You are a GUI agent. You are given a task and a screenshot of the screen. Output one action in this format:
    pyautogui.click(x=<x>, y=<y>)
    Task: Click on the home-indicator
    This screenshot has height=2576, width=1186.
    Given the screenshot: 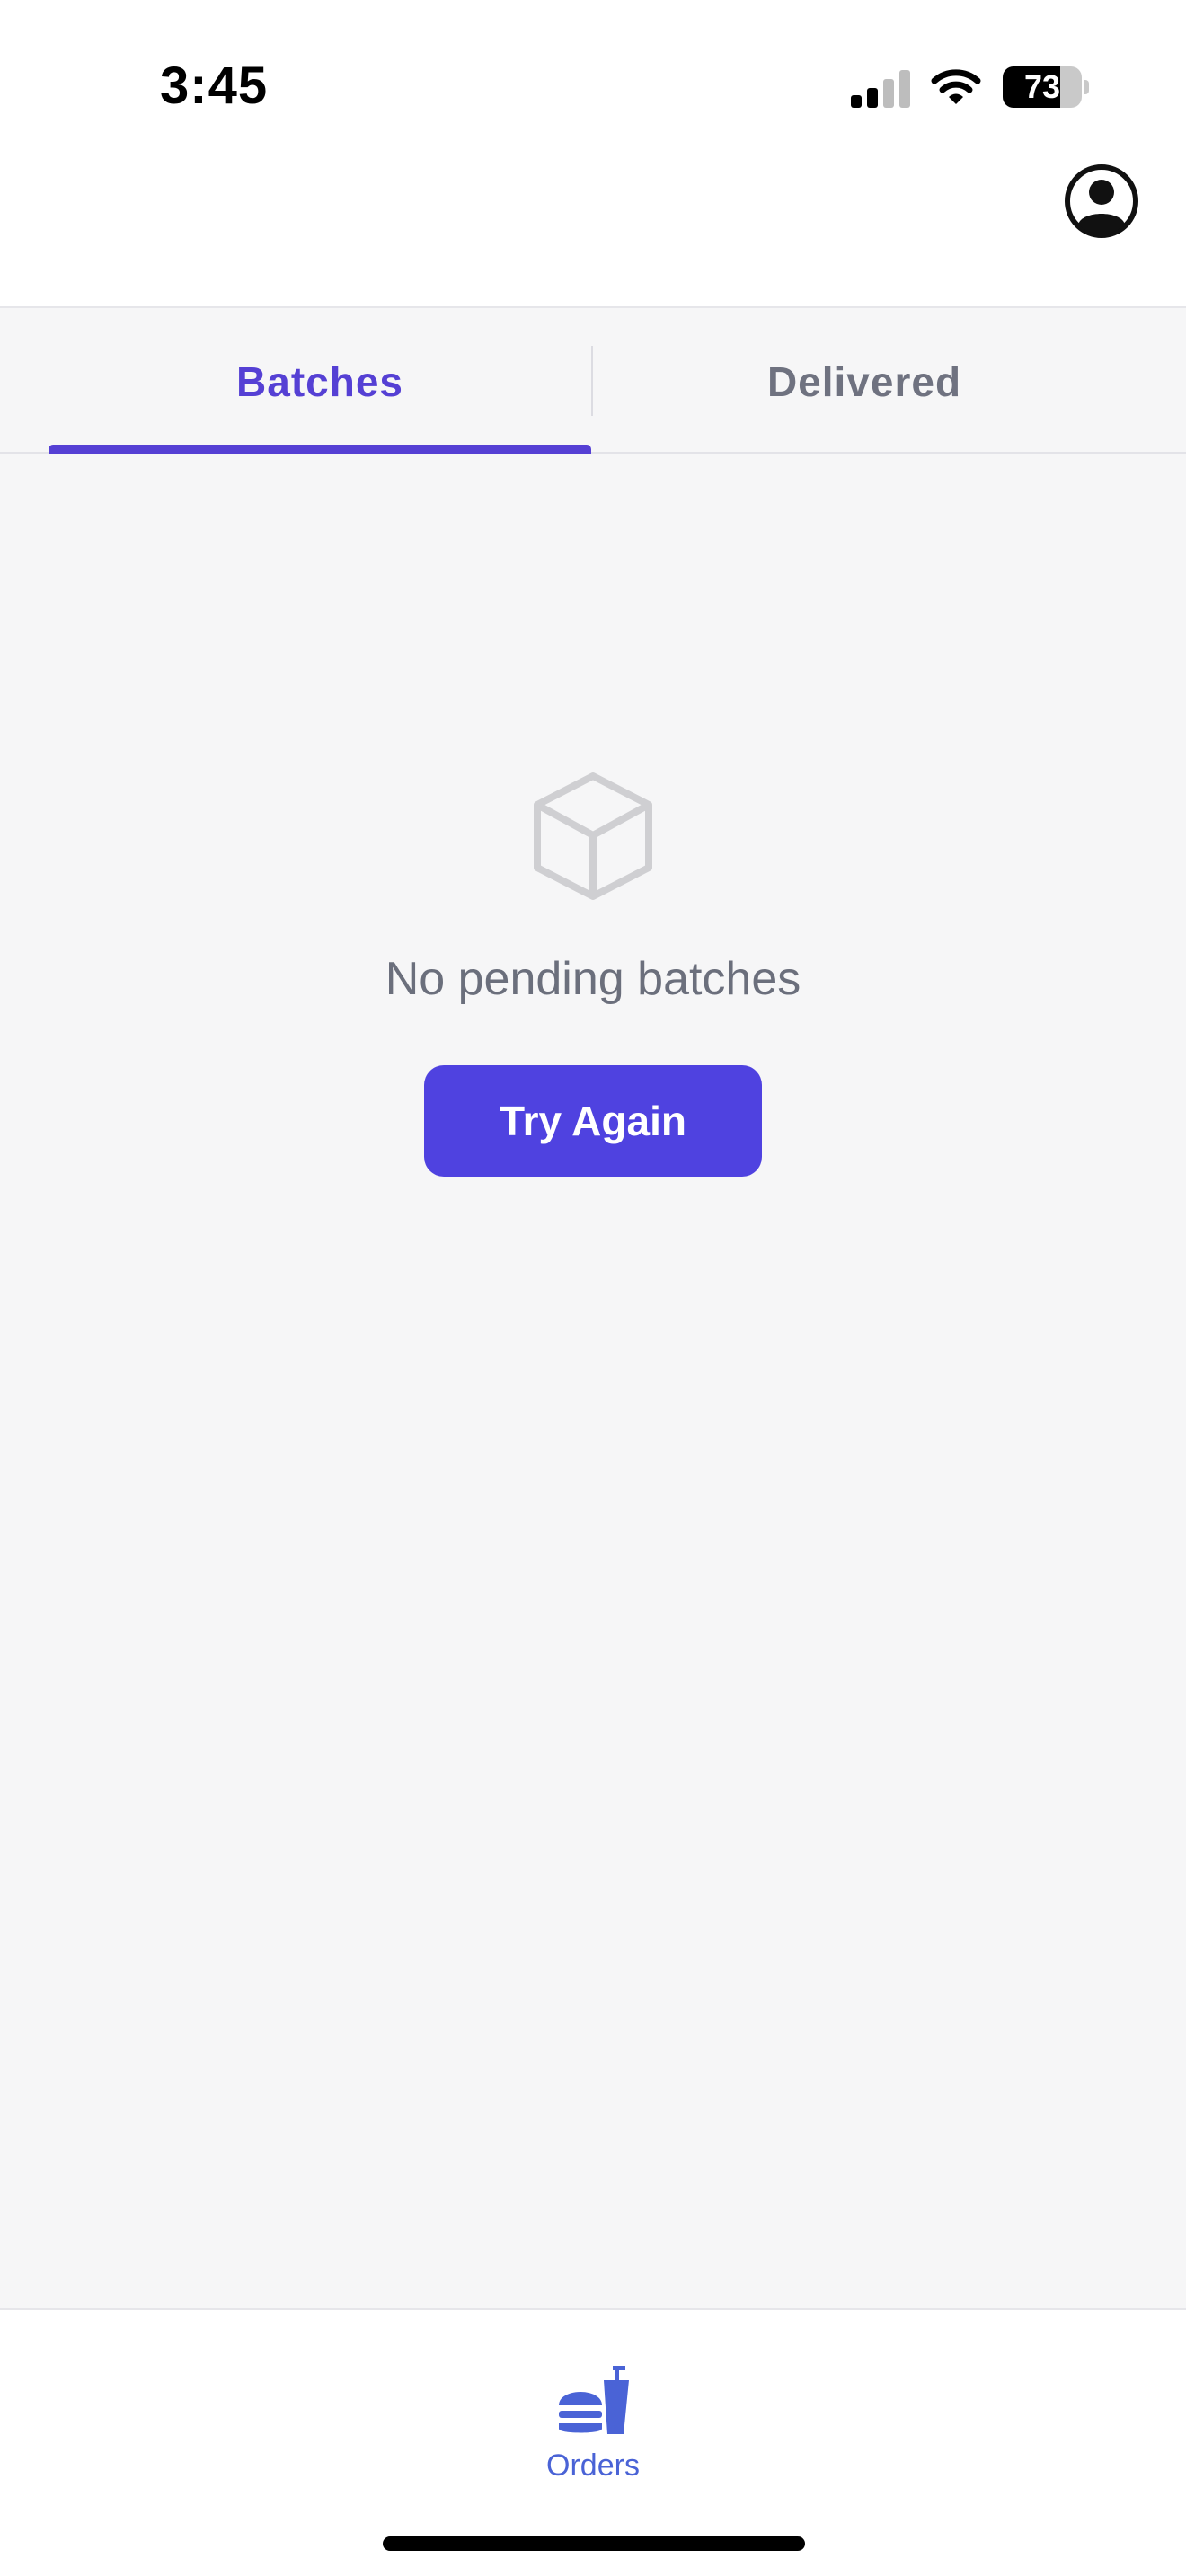 What is the action you would take?
    pyautogui.click(x=594, y=2543)
    